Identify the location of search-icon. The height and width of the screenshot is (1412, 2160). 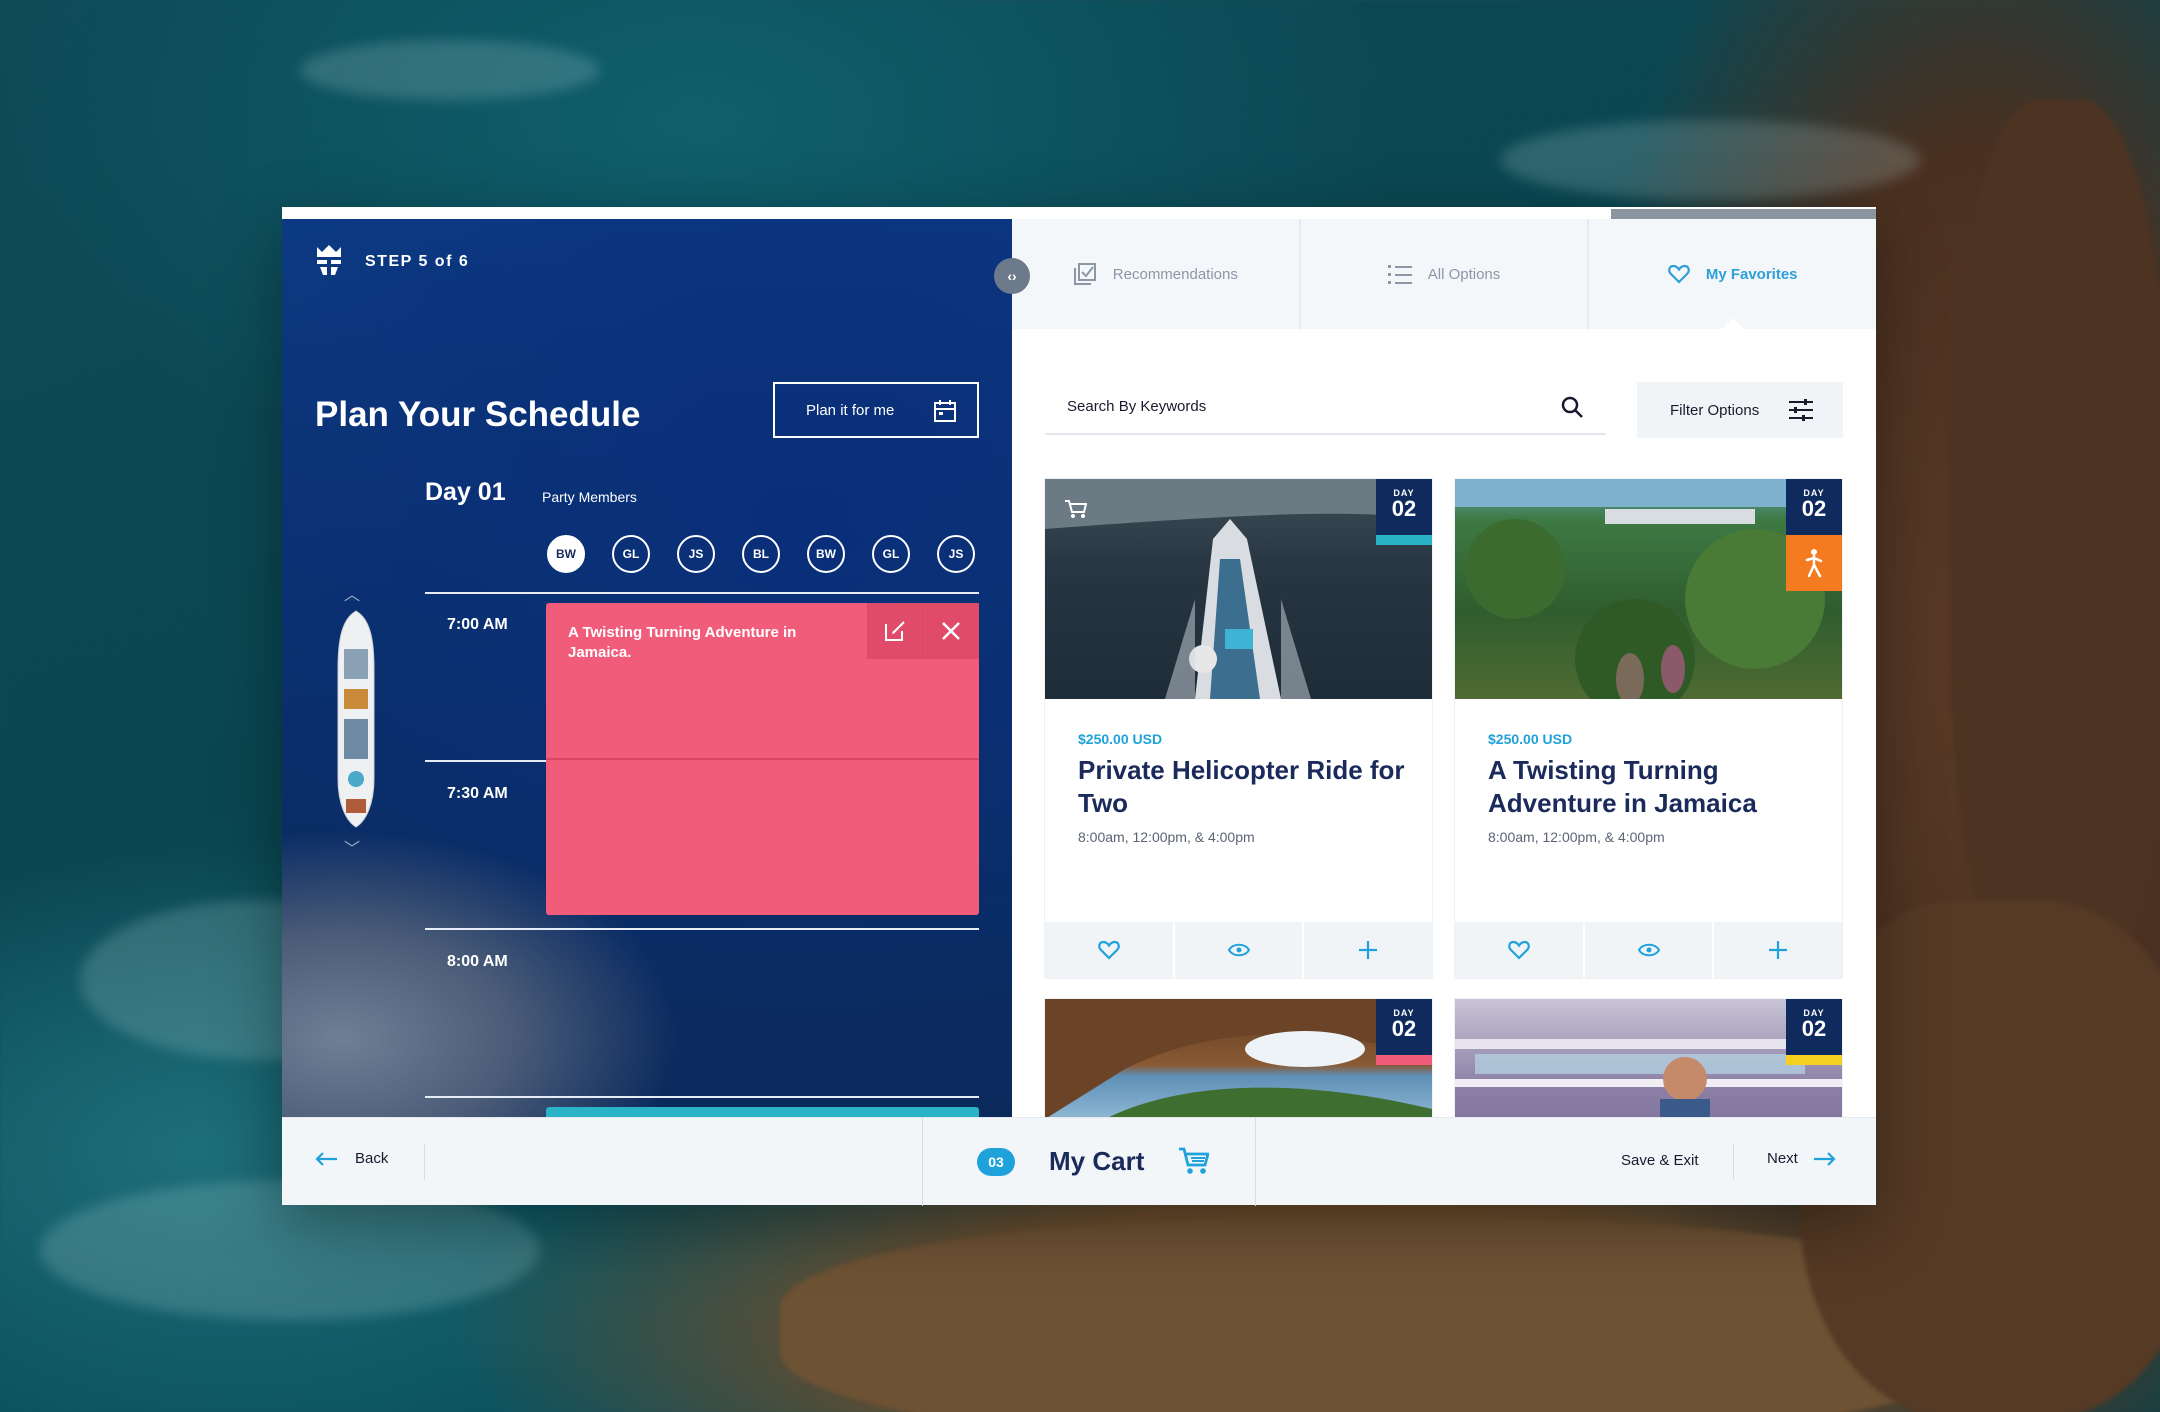
(1572, 407).